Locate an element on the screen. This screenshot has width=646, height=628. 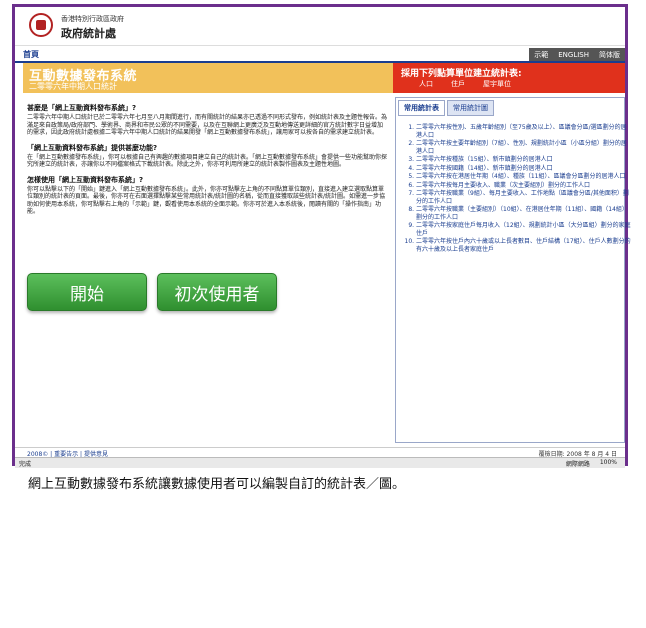
faq-question: 甚麼是「網上互動資料發布系統」? is located at coordinates (82, 108).